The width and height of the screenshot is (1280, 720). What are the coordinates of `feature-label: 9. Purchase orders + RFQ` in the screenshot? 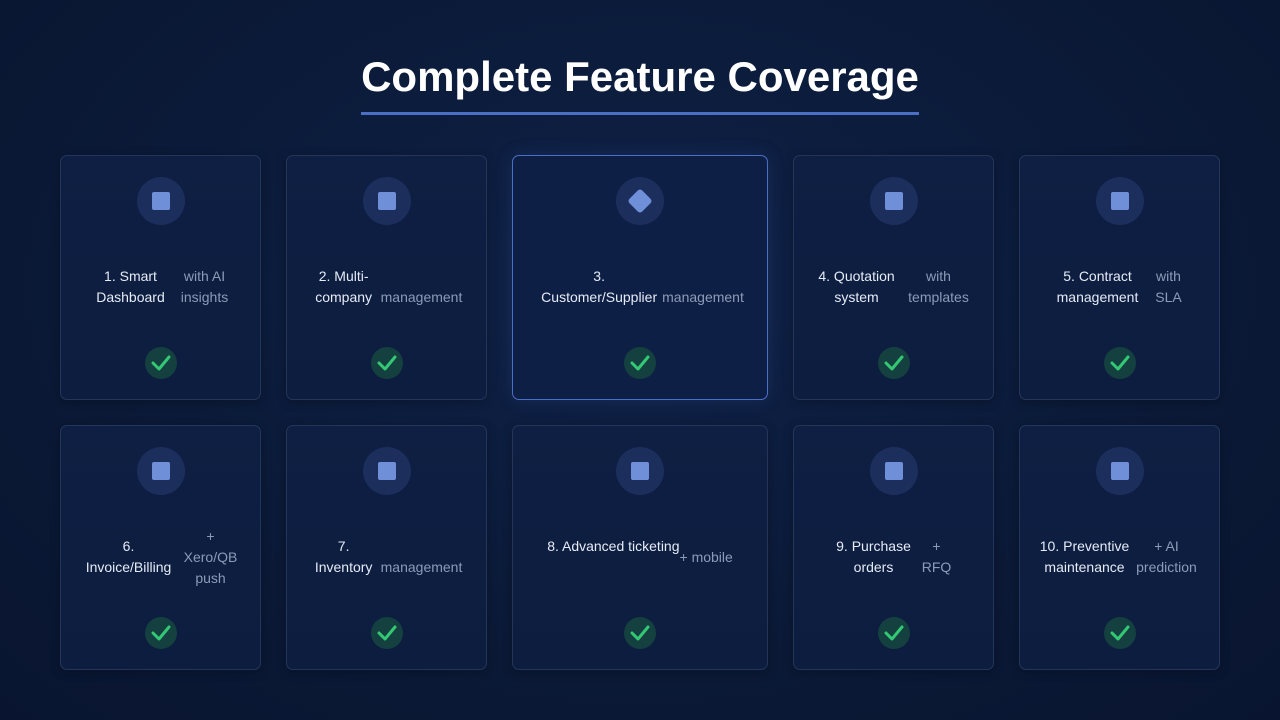 It's located at (893, 557).